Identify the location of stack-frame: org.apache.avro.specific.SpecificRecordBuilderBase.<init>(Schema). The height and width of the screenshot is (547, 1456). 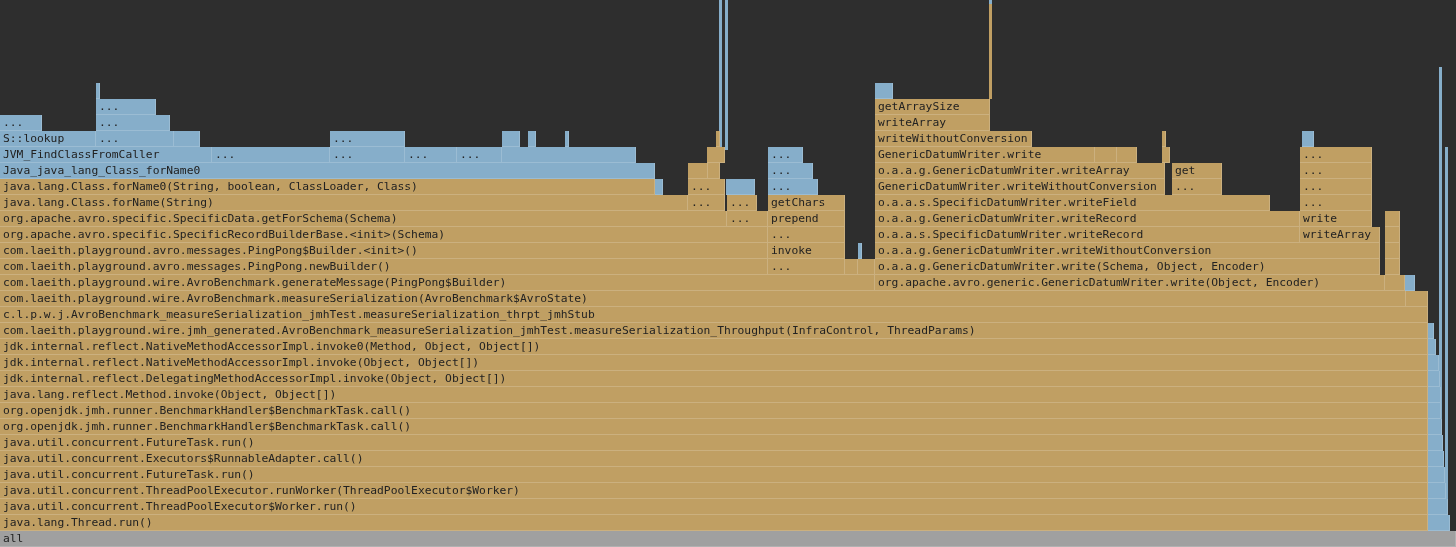
(384, 235).